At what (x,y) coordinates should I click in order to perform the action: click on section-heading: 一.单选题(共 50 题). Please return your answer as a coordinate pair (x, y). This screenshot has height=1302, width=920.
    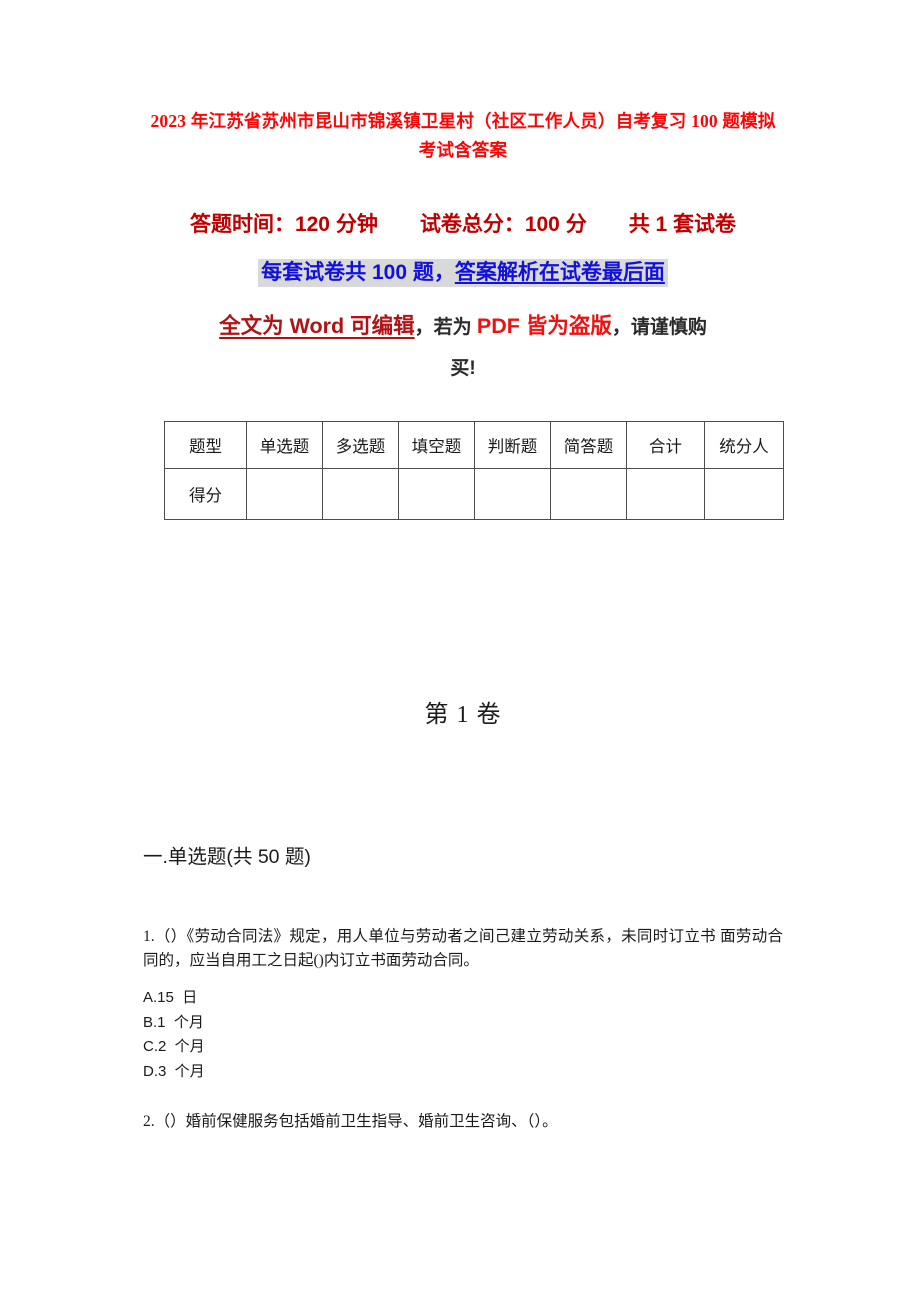
    Looking at the image, I should click on (227, 857).